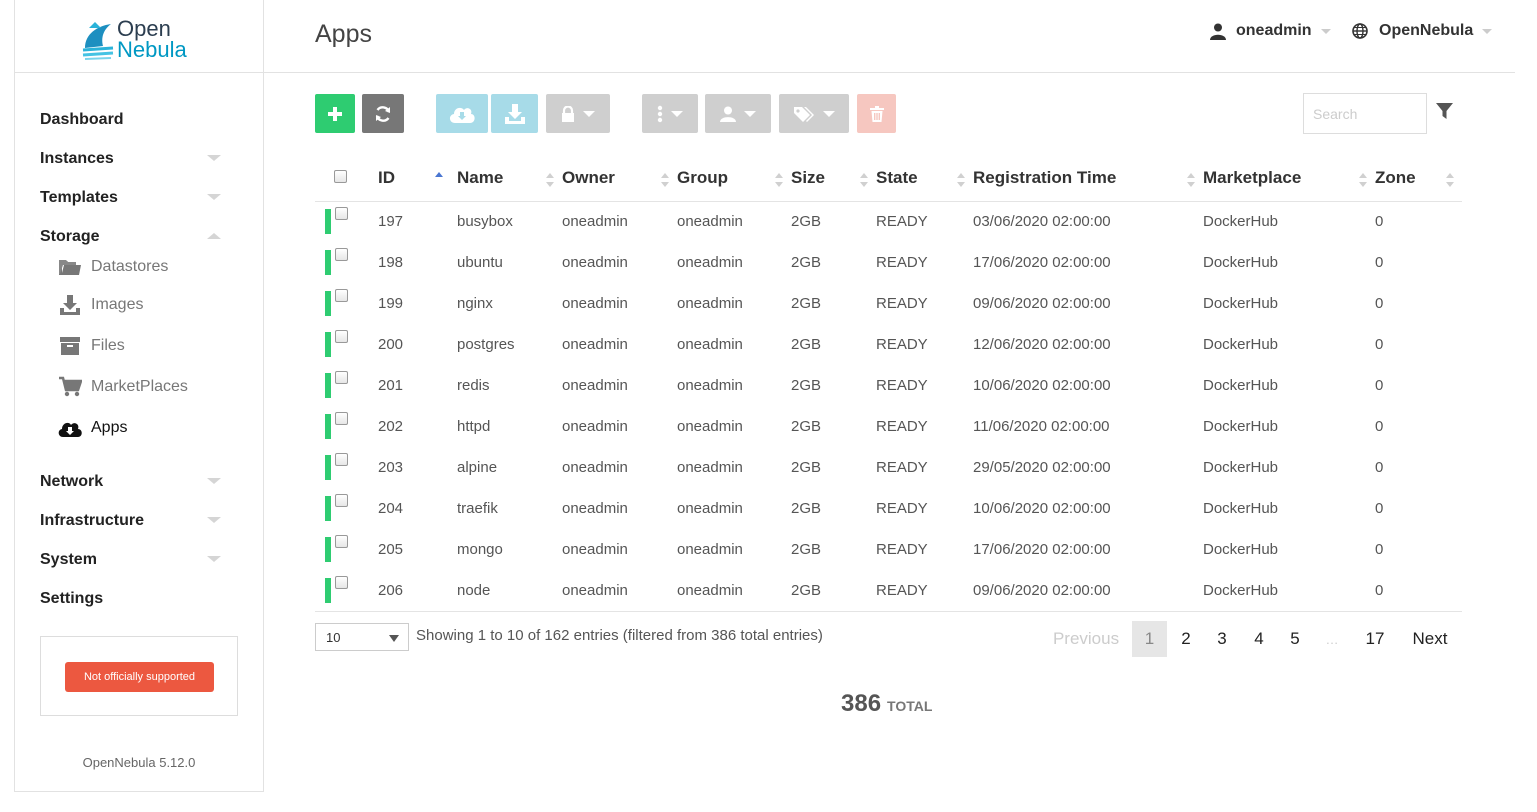 The image size is (1537, 812). I want to click on sidebar-item-files: Files, so click(139, 345).